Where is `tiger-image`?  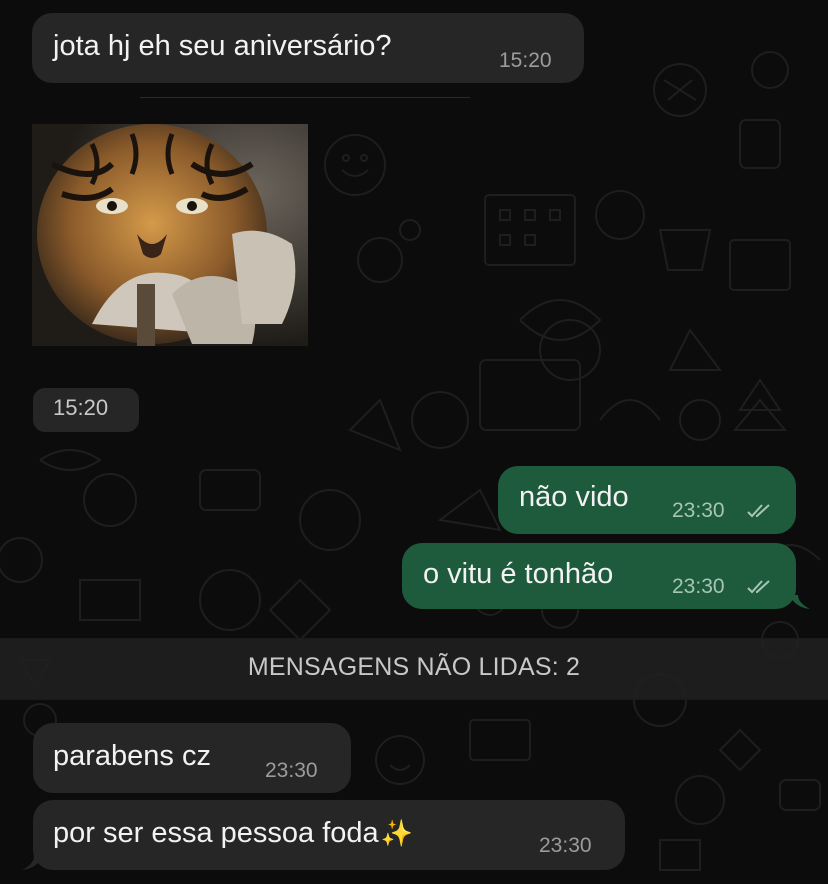 tiger-image is located at coordinates (170, 235).